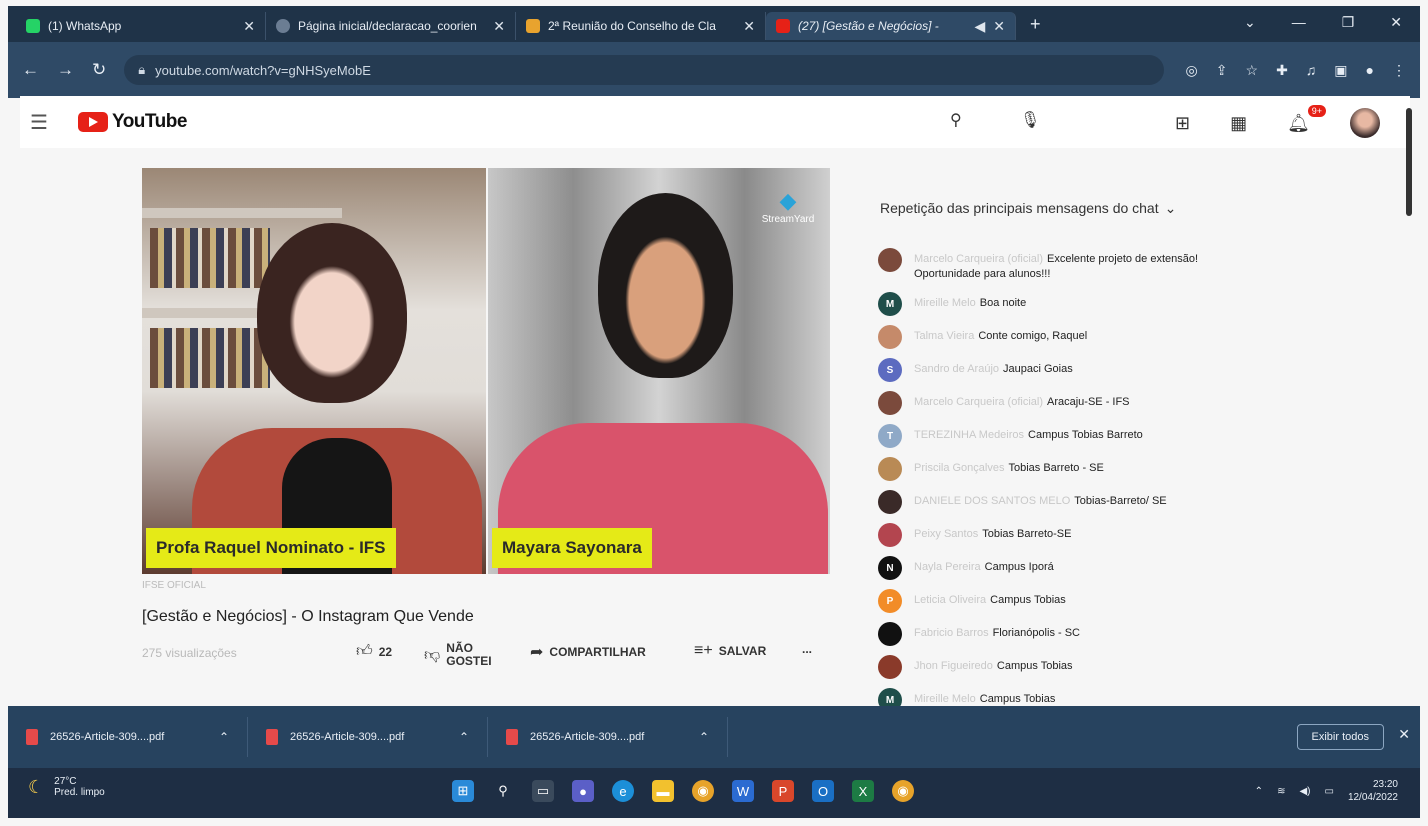 The height and width of the screenshot is (826, 1428). What do you see at coordinates (956, 369) in the screenshot?
I see `chat-author: Sandro de Araújo` at bounding box center [956, 369].